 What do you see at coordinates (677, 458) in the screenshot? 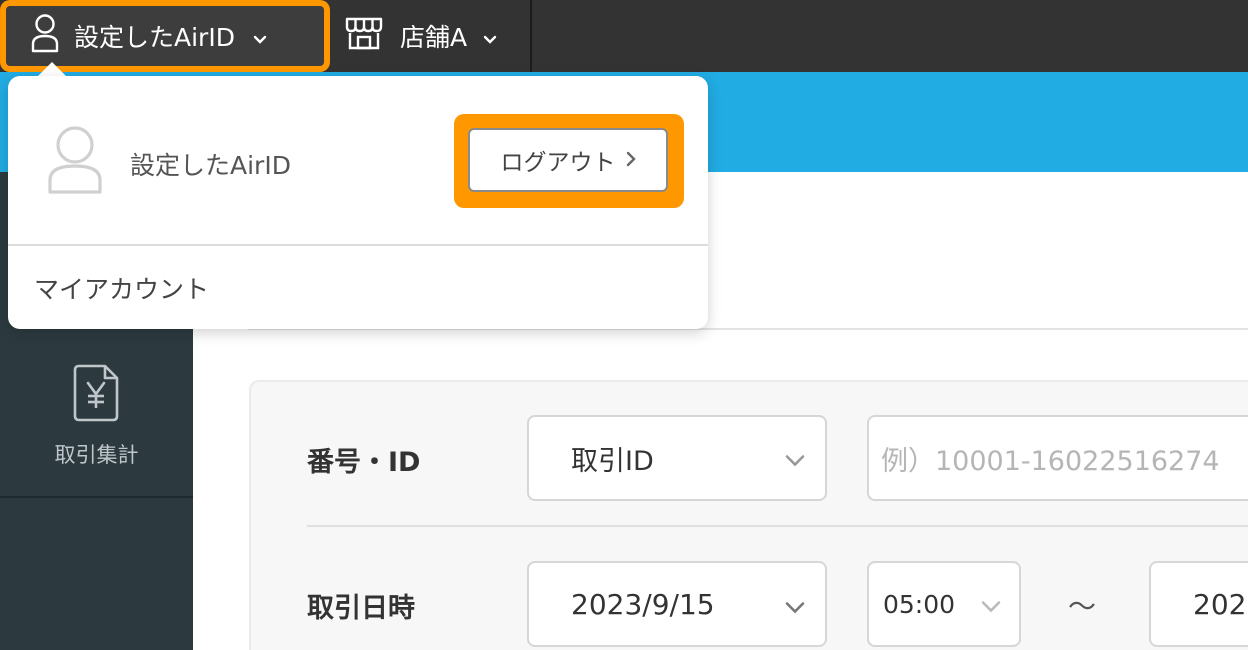
I see `id-type-select: 取引ID` at bounding box center [677, 458].